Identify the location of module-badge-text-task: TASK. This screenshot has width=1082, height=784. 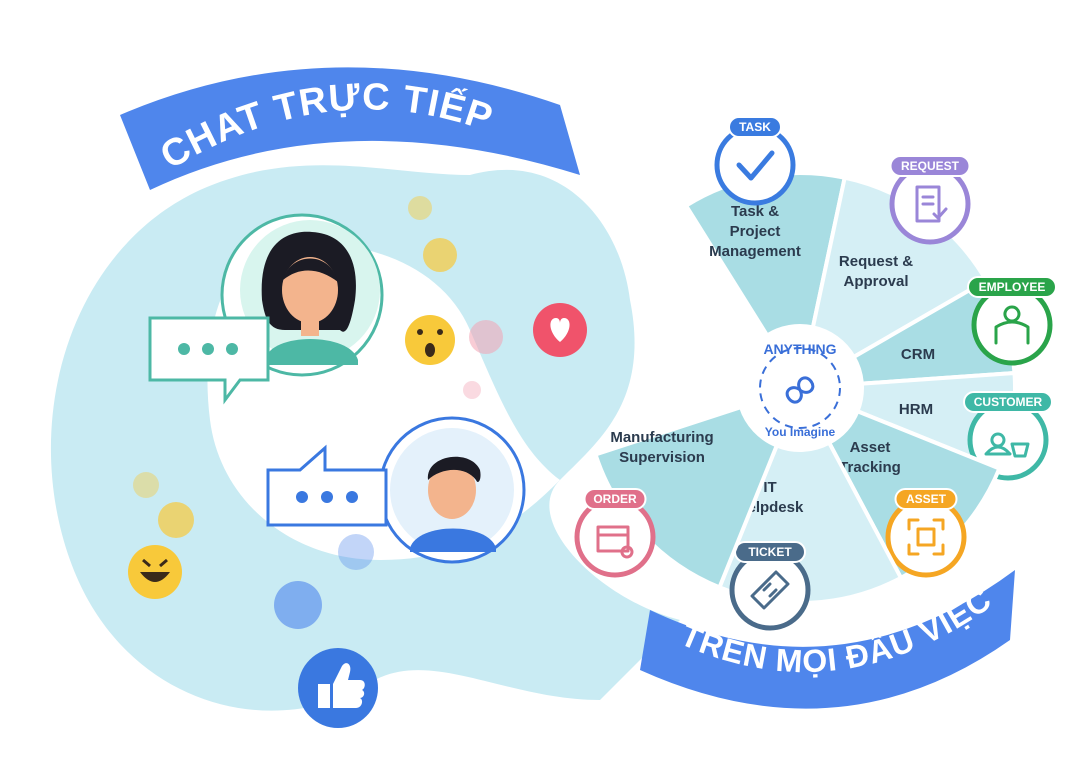
(755, 127).